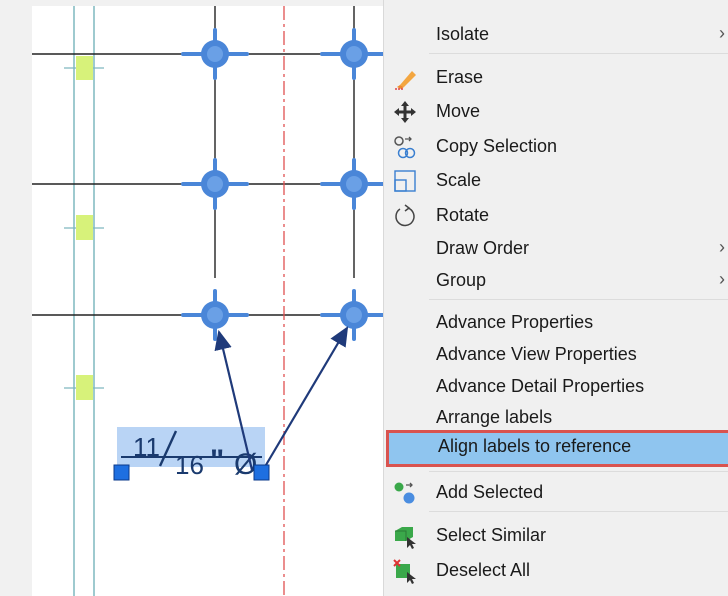 The image size is (728, 596). What do you see at coordinates (463, 34) in the screenshot?
I see `menu-item-label: Isolate` at bounding box center [463, 34].